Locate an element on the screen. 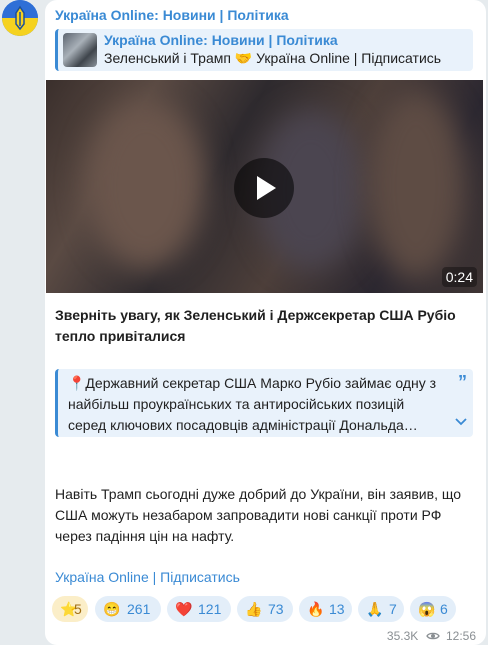 The width and height of the screenshot is (488, 645). grin-emoji-icon: 😁 is located at coordinates (112, 609).